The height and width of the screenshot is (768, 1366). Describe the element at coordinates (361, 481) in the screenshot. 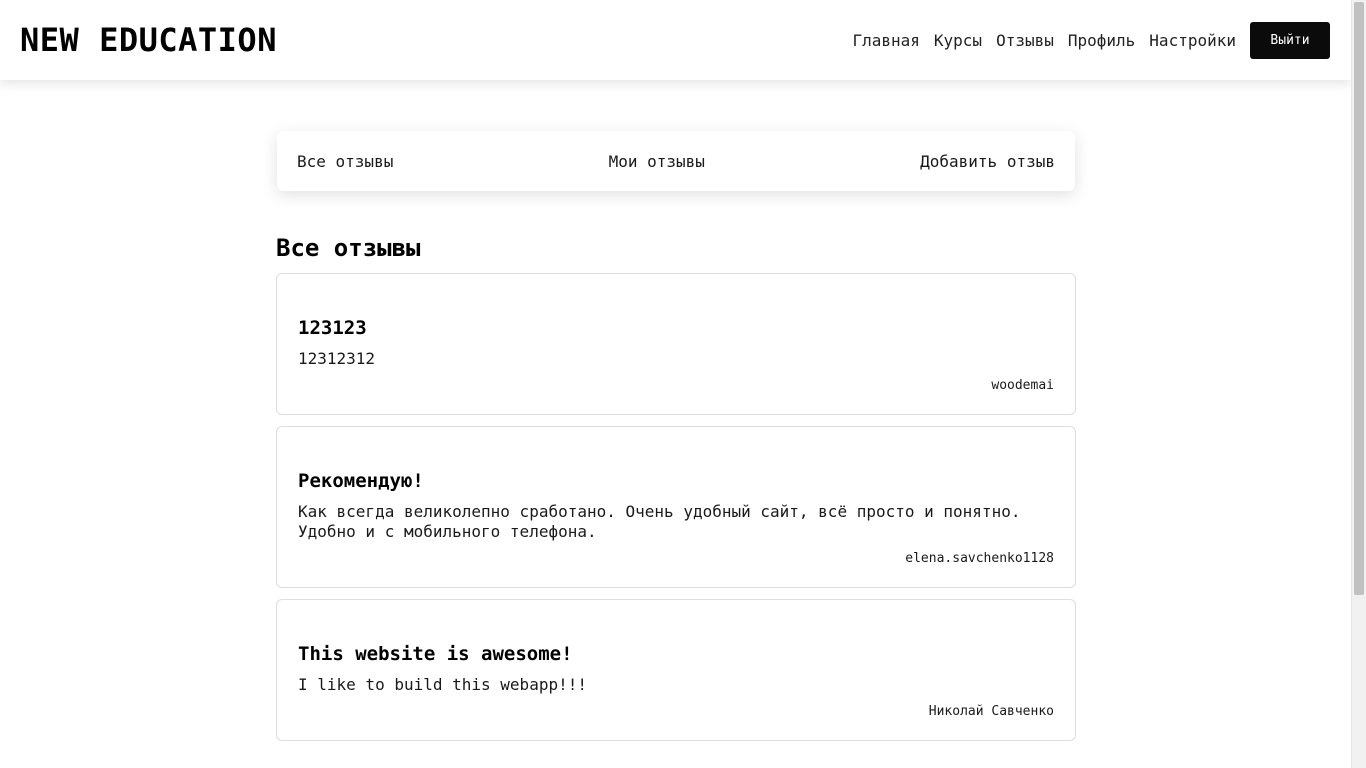

I see `review-title: Рекомендую!` at that location.